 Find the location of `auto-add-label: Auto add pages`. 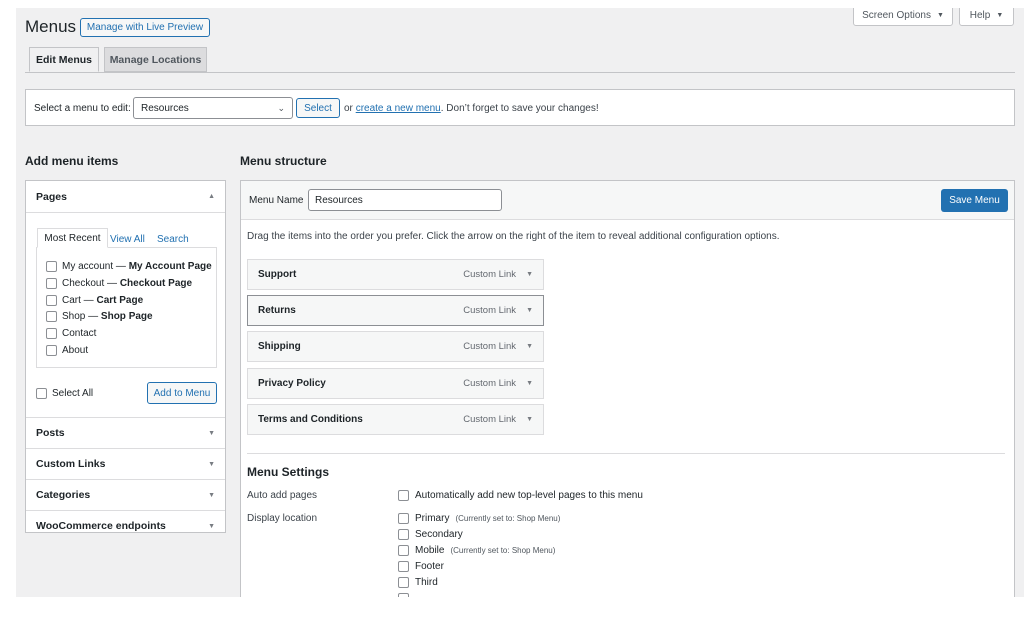

auto-add-label: Auto add pages is located at coordinates (282, 495).